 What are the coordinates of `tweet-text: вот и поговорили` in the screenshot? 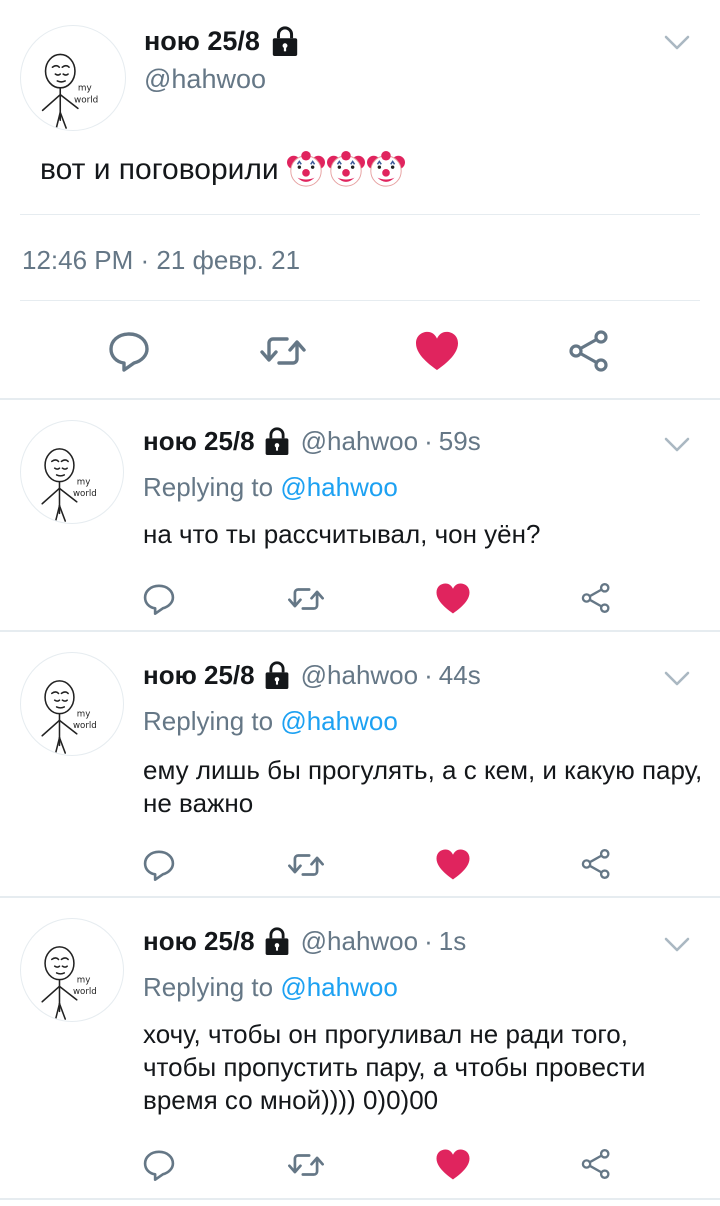 It's located at (159, 169).